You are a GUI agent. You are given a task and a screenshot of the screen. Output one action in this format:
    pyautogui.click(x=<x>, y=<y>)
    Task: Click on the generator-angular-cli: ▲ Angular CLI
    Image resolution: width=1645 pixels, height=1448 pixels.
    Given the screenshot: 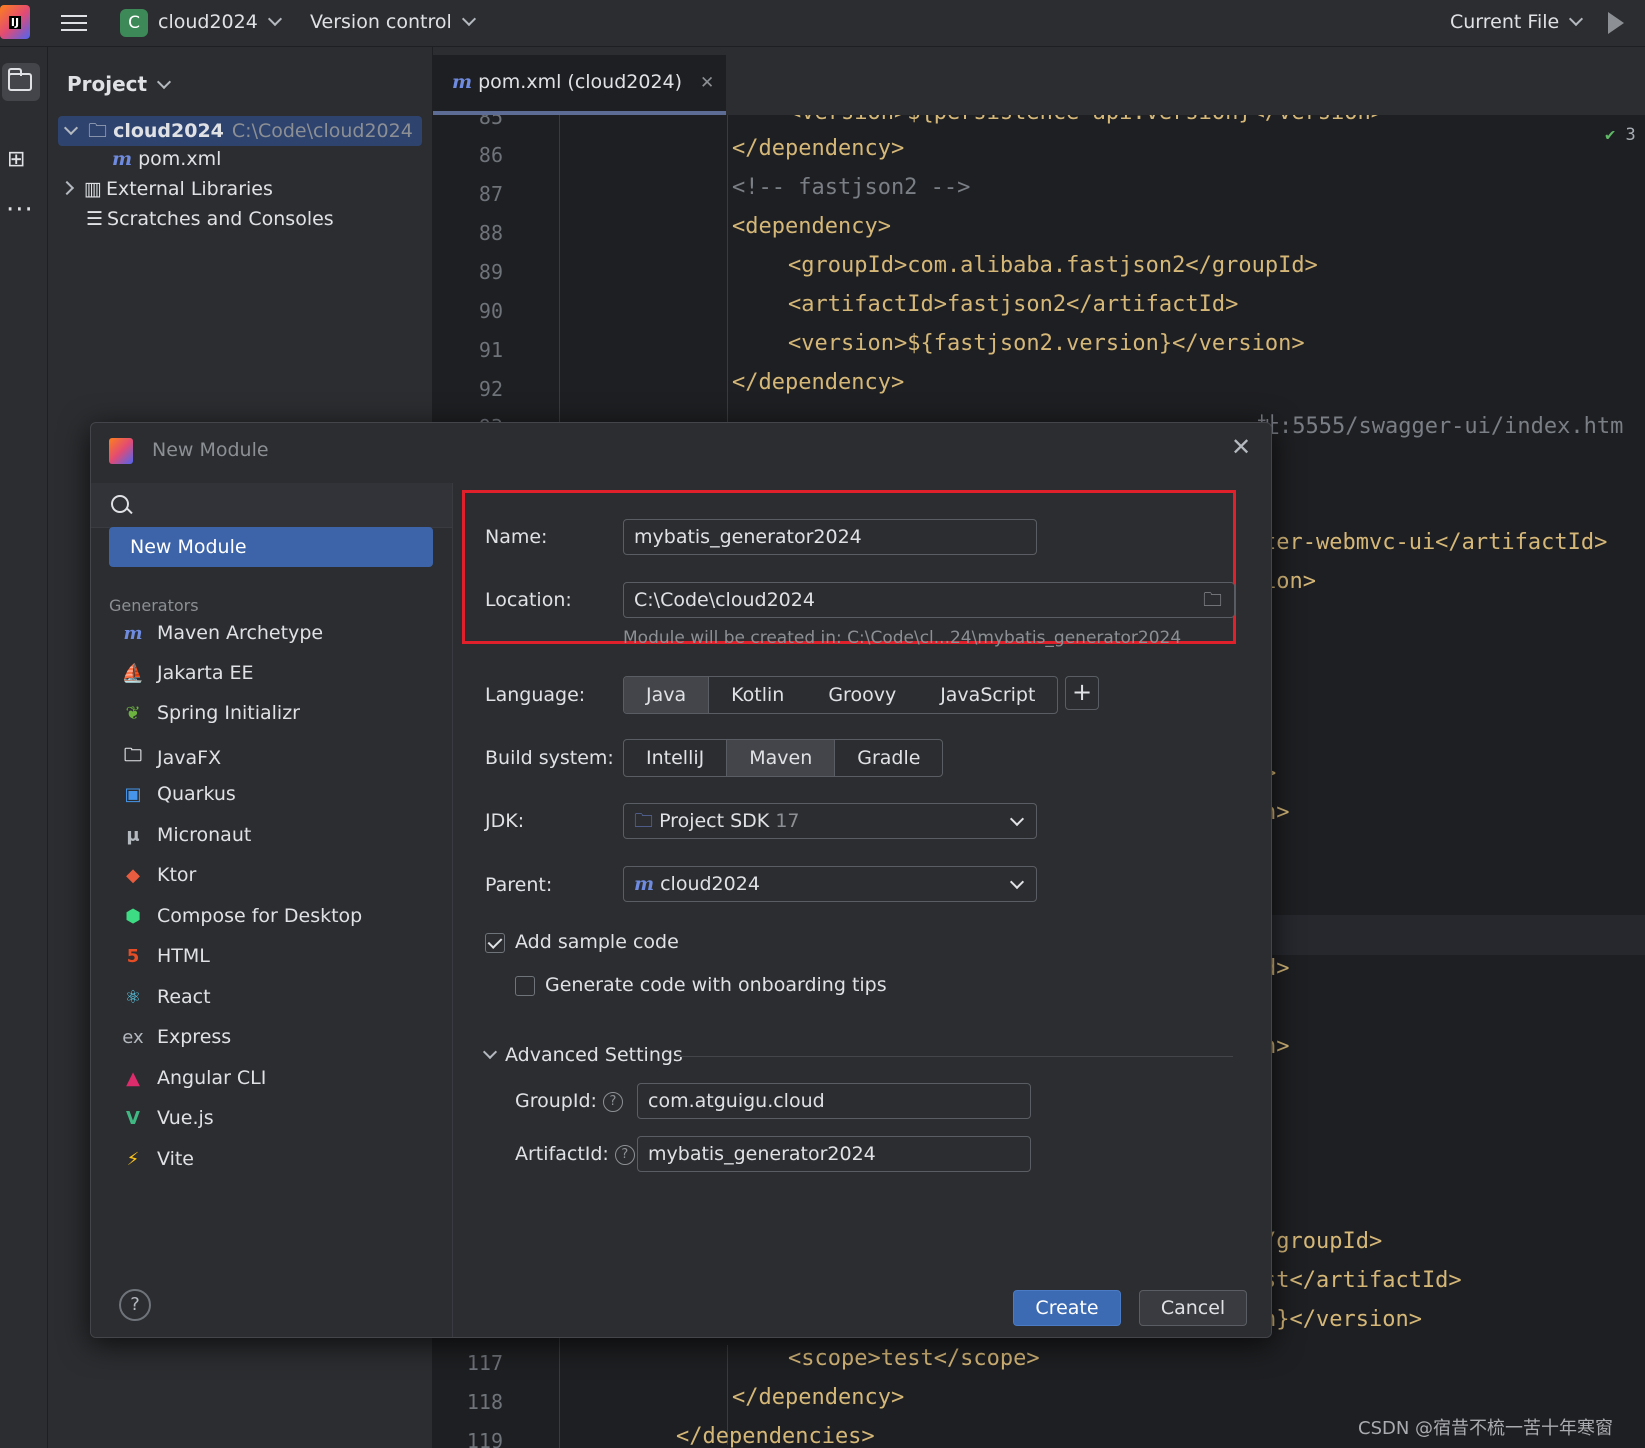 What is the action you would take?
    pyautogui.click(x=193, y=1078)
    